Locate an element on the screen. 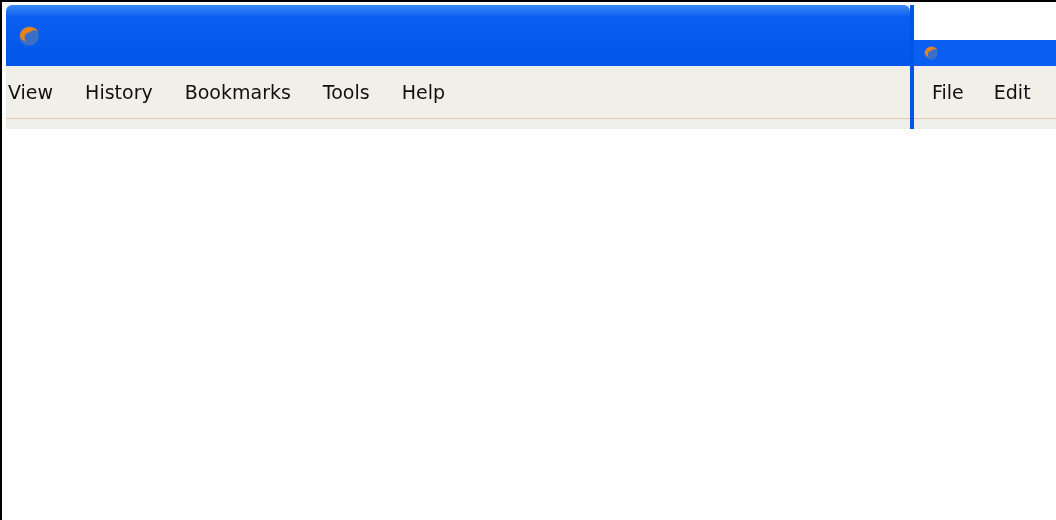  menu-item: Tools is located at coordinates (346, 92).